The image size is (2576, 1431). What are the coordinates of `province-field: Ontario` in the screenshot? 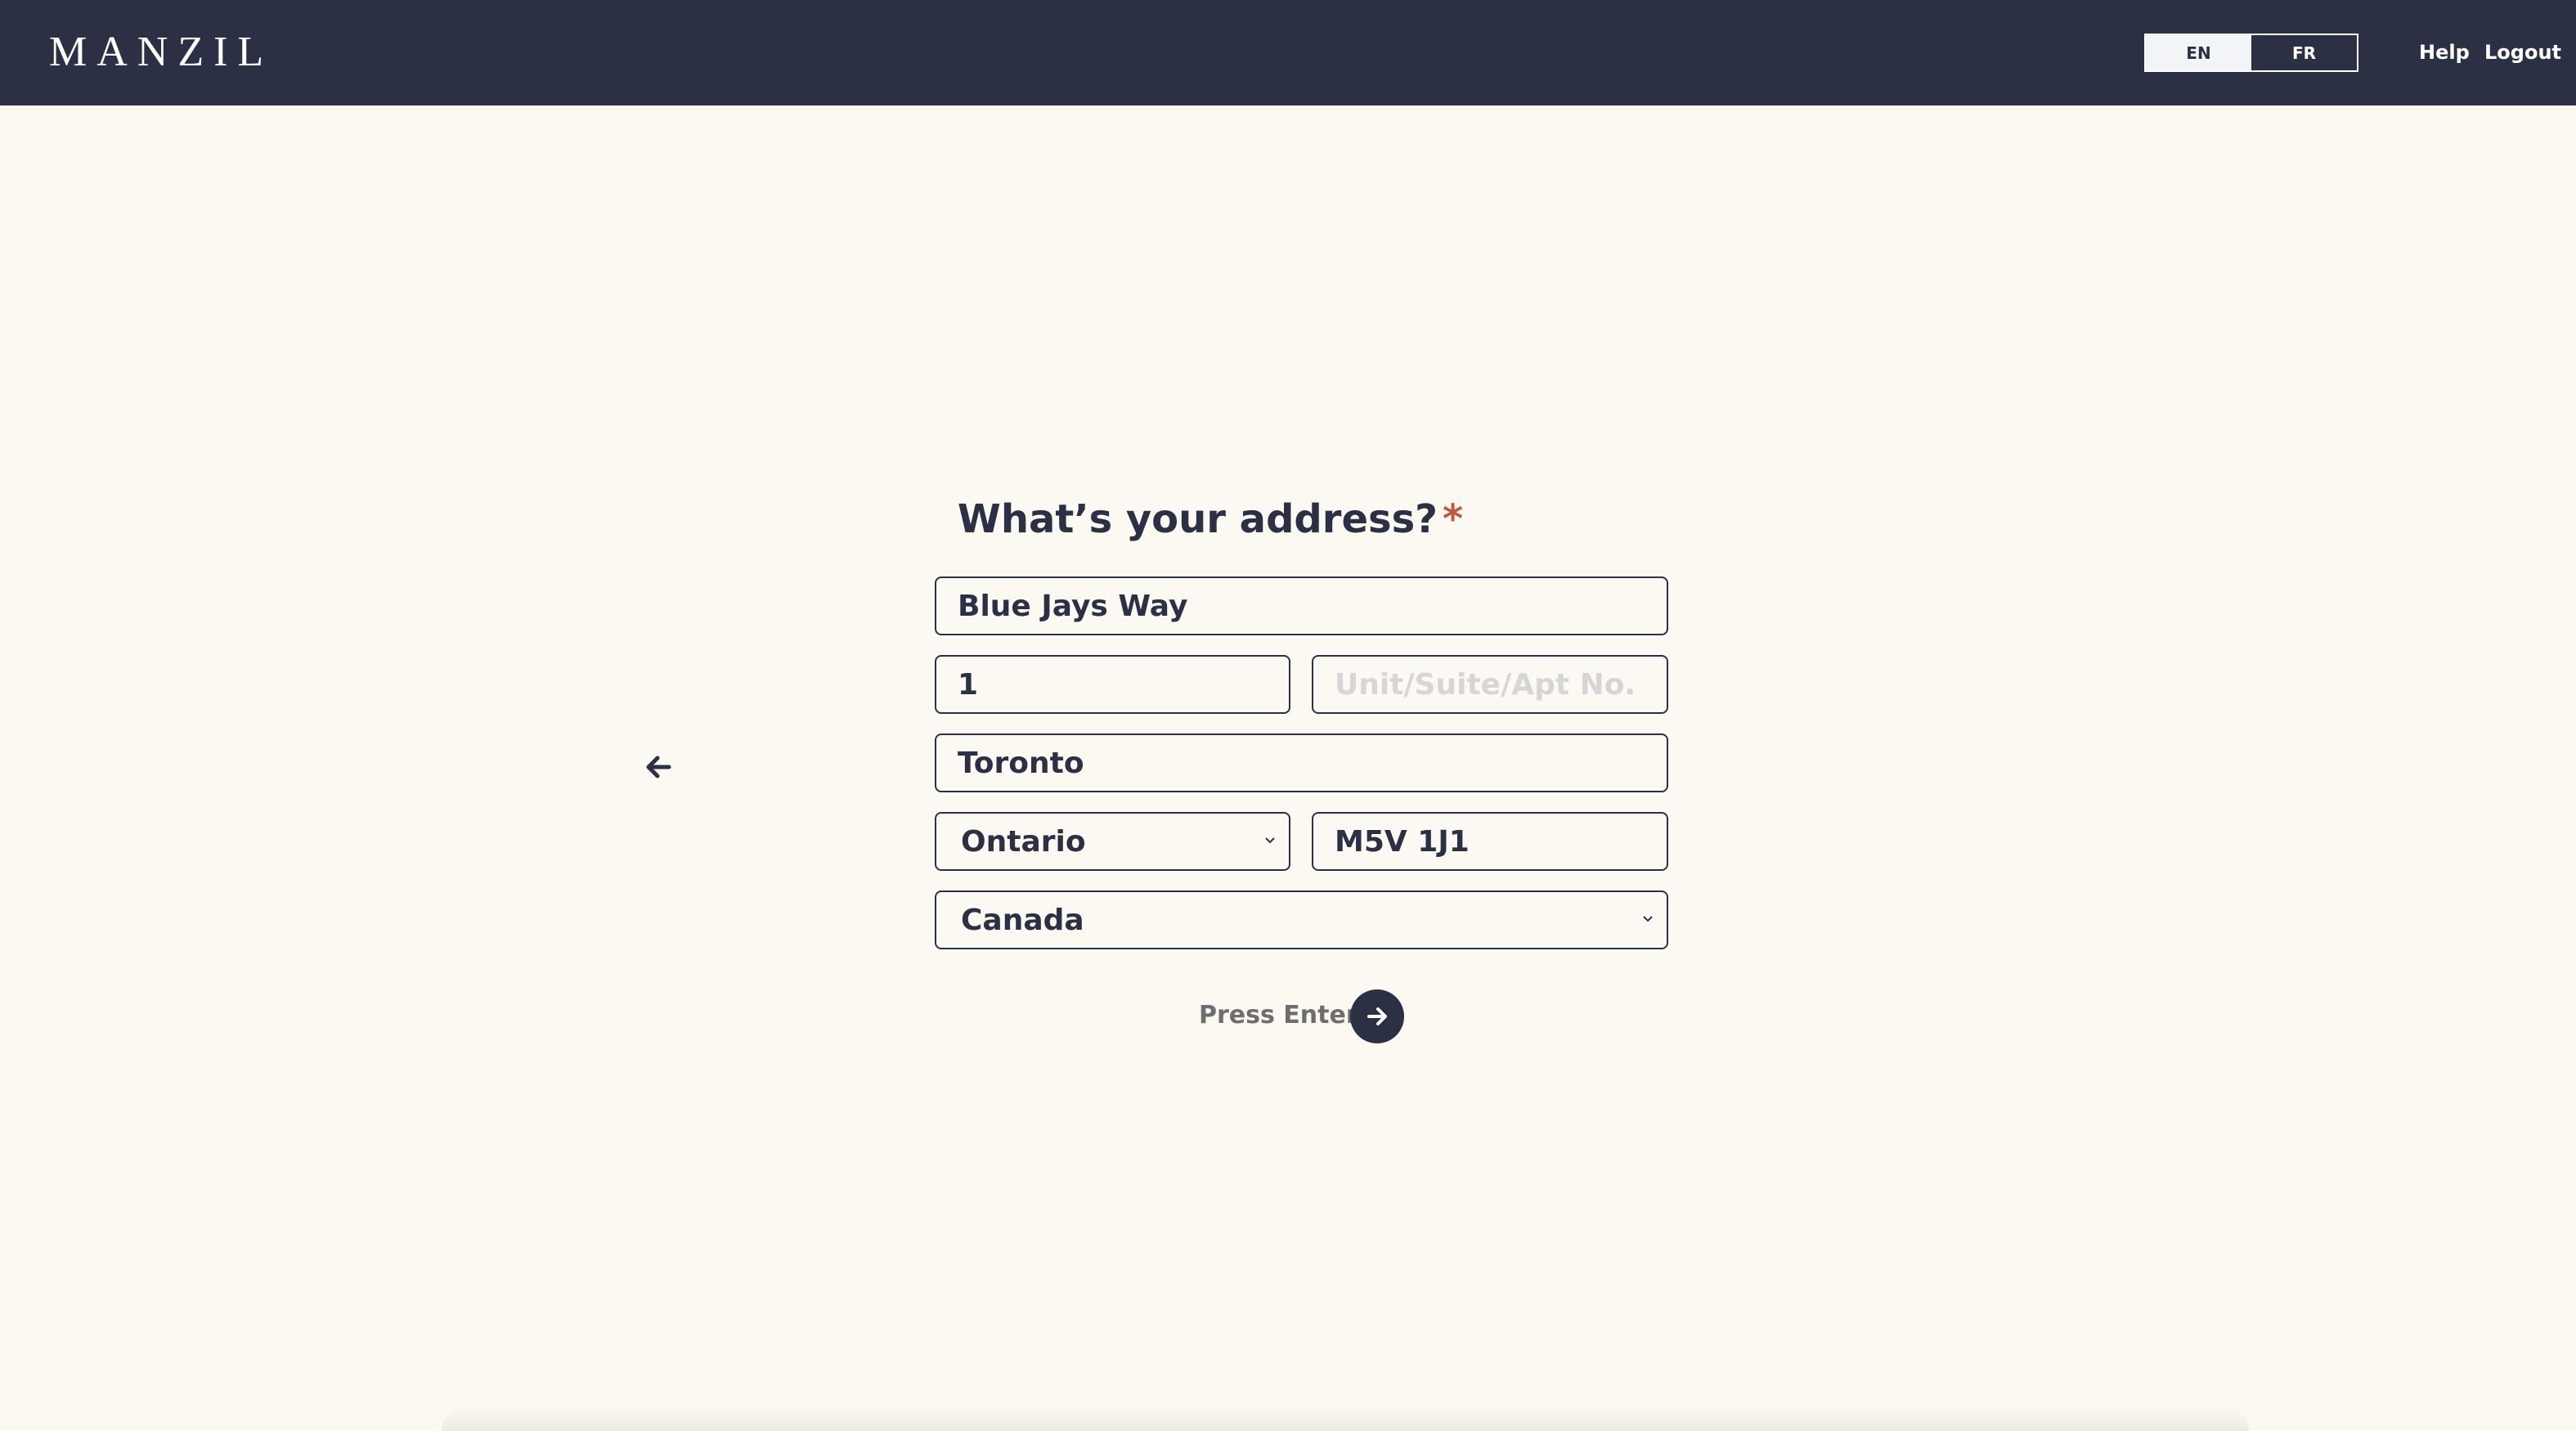 It's located at (1112, 841).